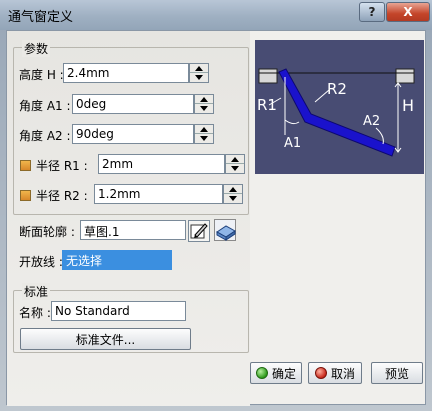 This screenshot has height=411, width=432. I want to click on h-text: H, so click(408, 105).